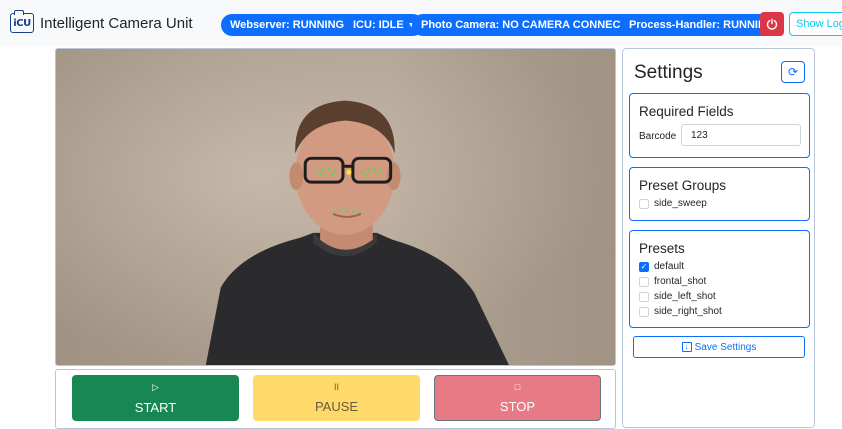 Image resolution: width=842 pixels, height=429 pixels. Describe the element at coordinates (517, 406) in the screenshot. I see `stop-label: STOP` at that location.